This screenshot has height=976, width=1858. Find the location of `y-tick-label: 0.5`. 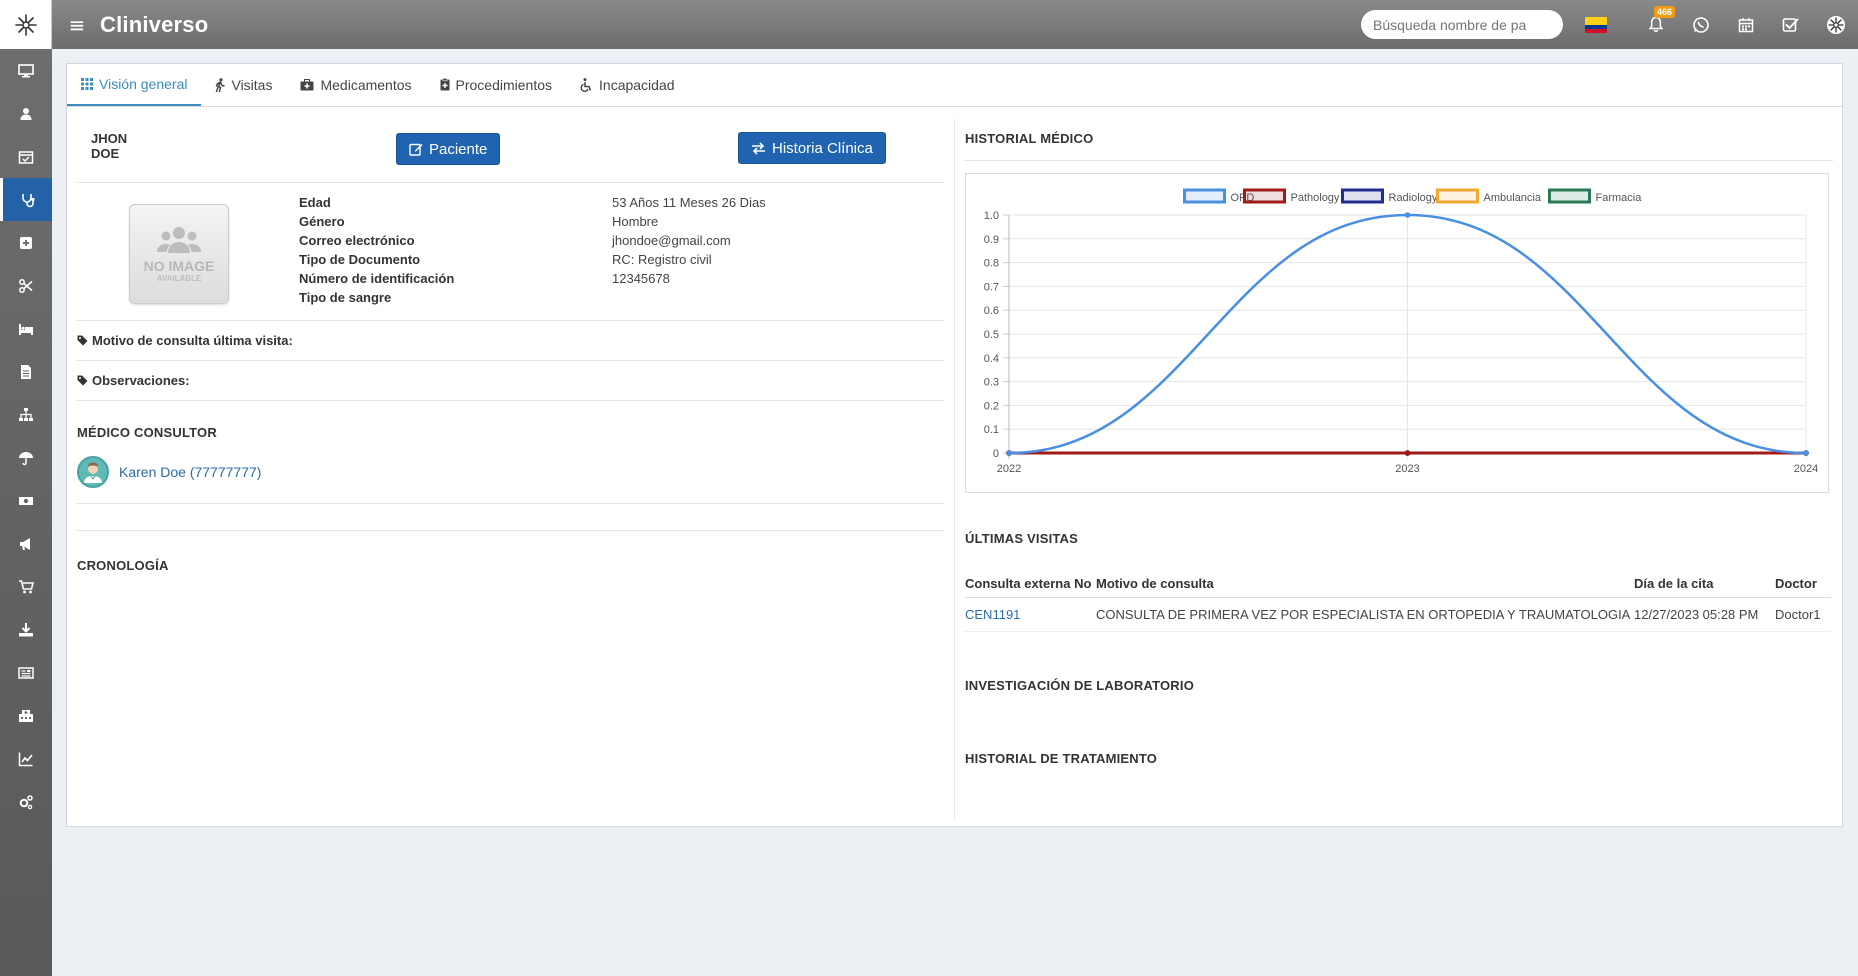

y-tick-label: 0.5 is located at coordinates (991, 335).